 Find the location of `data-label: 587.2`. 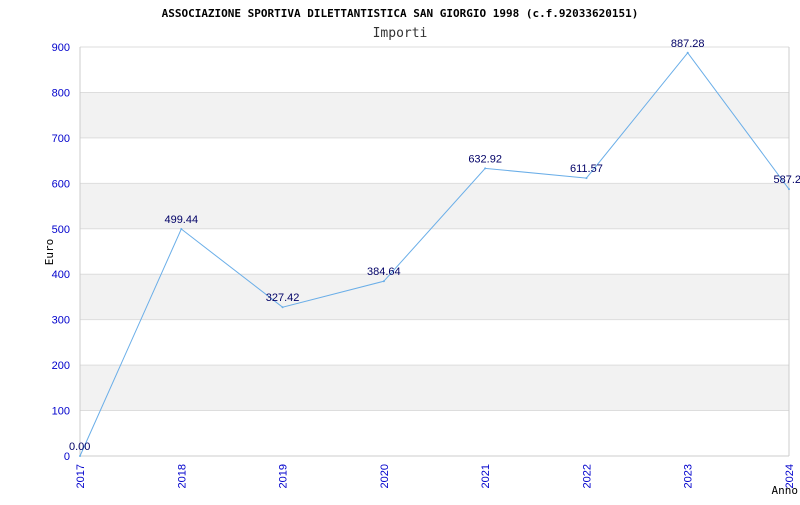

data-label: 587.2 is located at coordinates (786, 180).